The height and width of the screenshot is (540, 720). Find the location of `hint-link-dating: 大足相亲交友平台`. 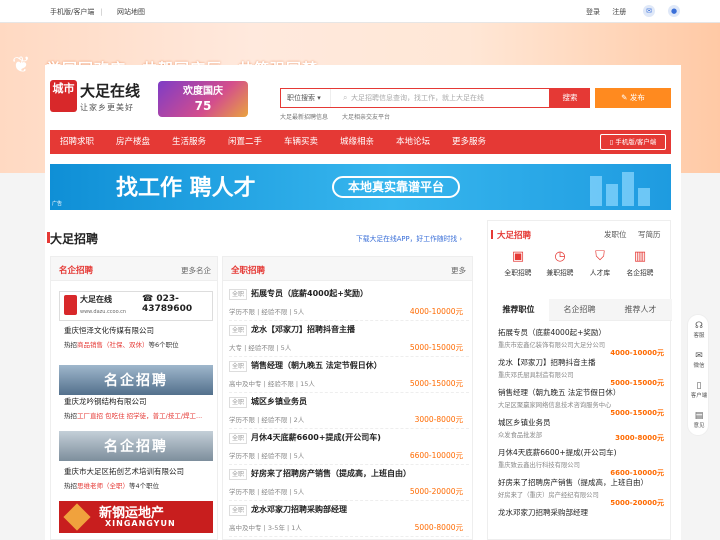

hint-link-dating: 大足相亲交友平台 is located at coordinates (366, 117).